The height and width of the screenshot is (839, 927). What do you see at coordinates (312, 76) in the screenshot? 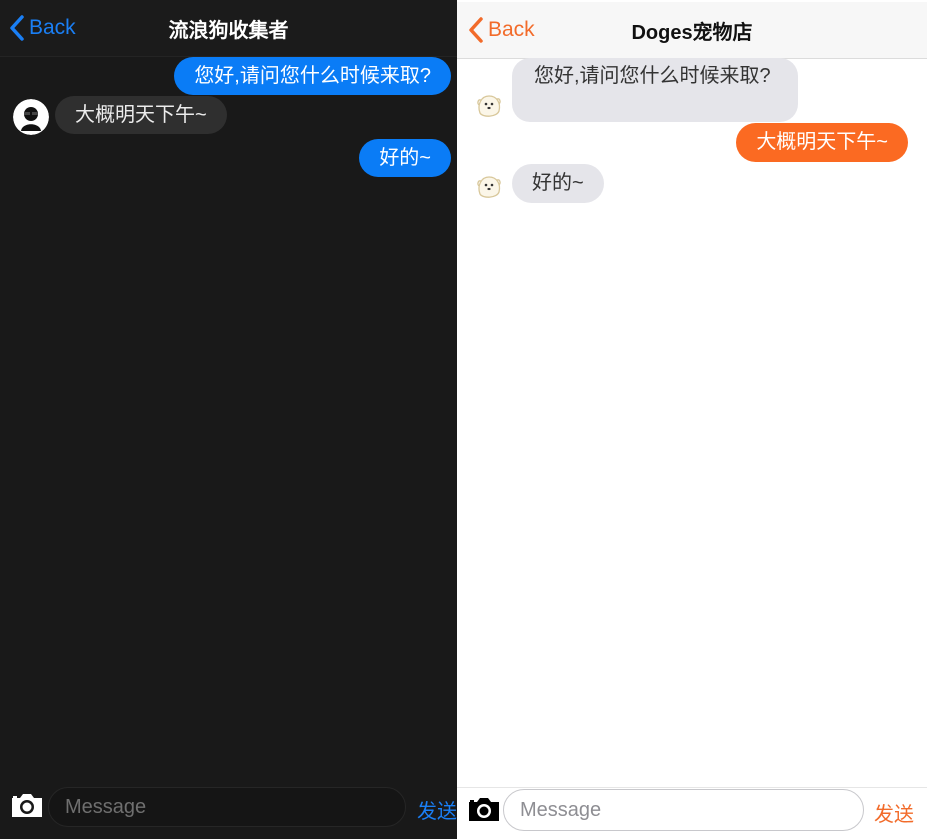
I see `left-message-outgoing: 您好,请问您什么时候来取?` at bounding box center [312, 76].